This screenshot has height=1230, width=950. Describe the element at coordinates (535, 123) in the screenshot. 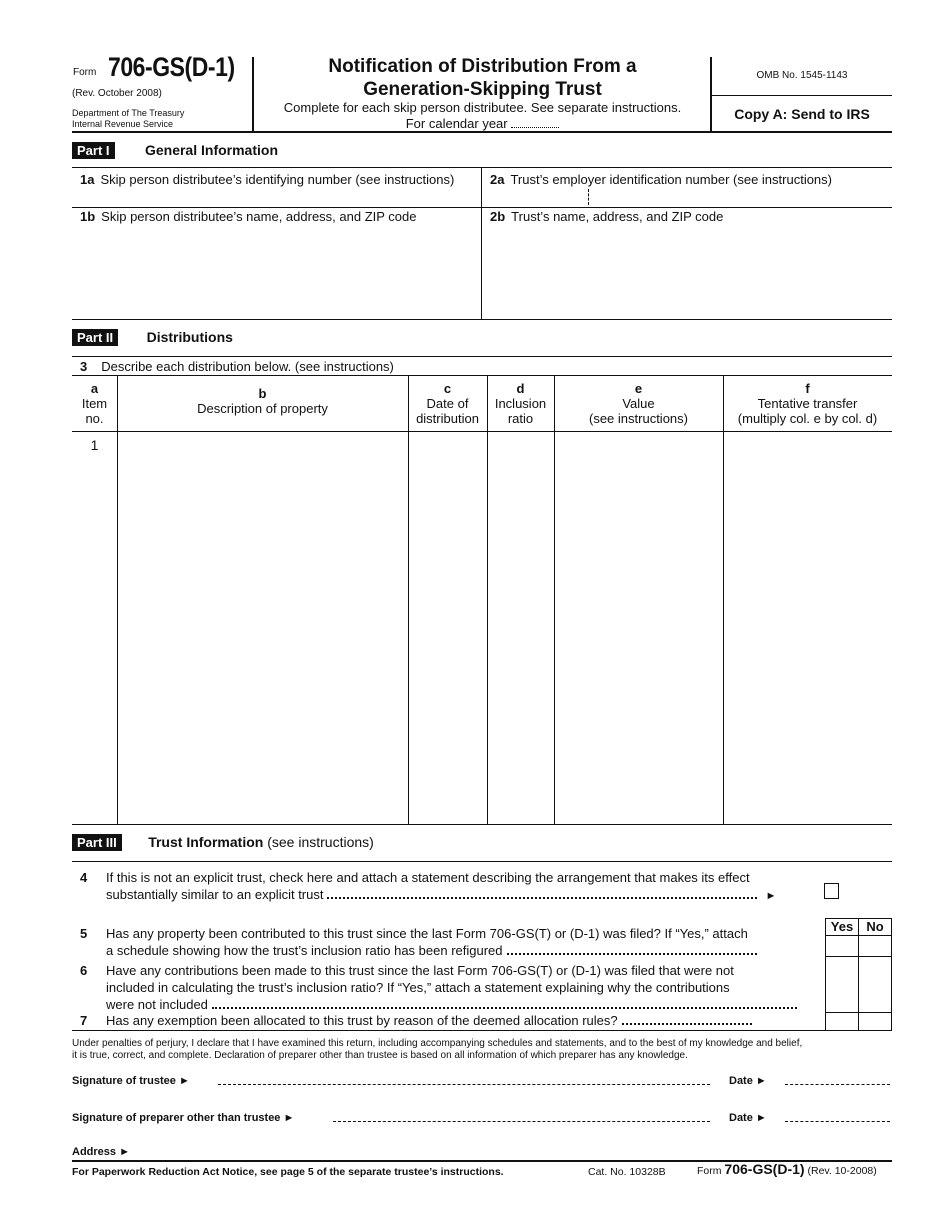

I see `calendar-year-field` at that location.